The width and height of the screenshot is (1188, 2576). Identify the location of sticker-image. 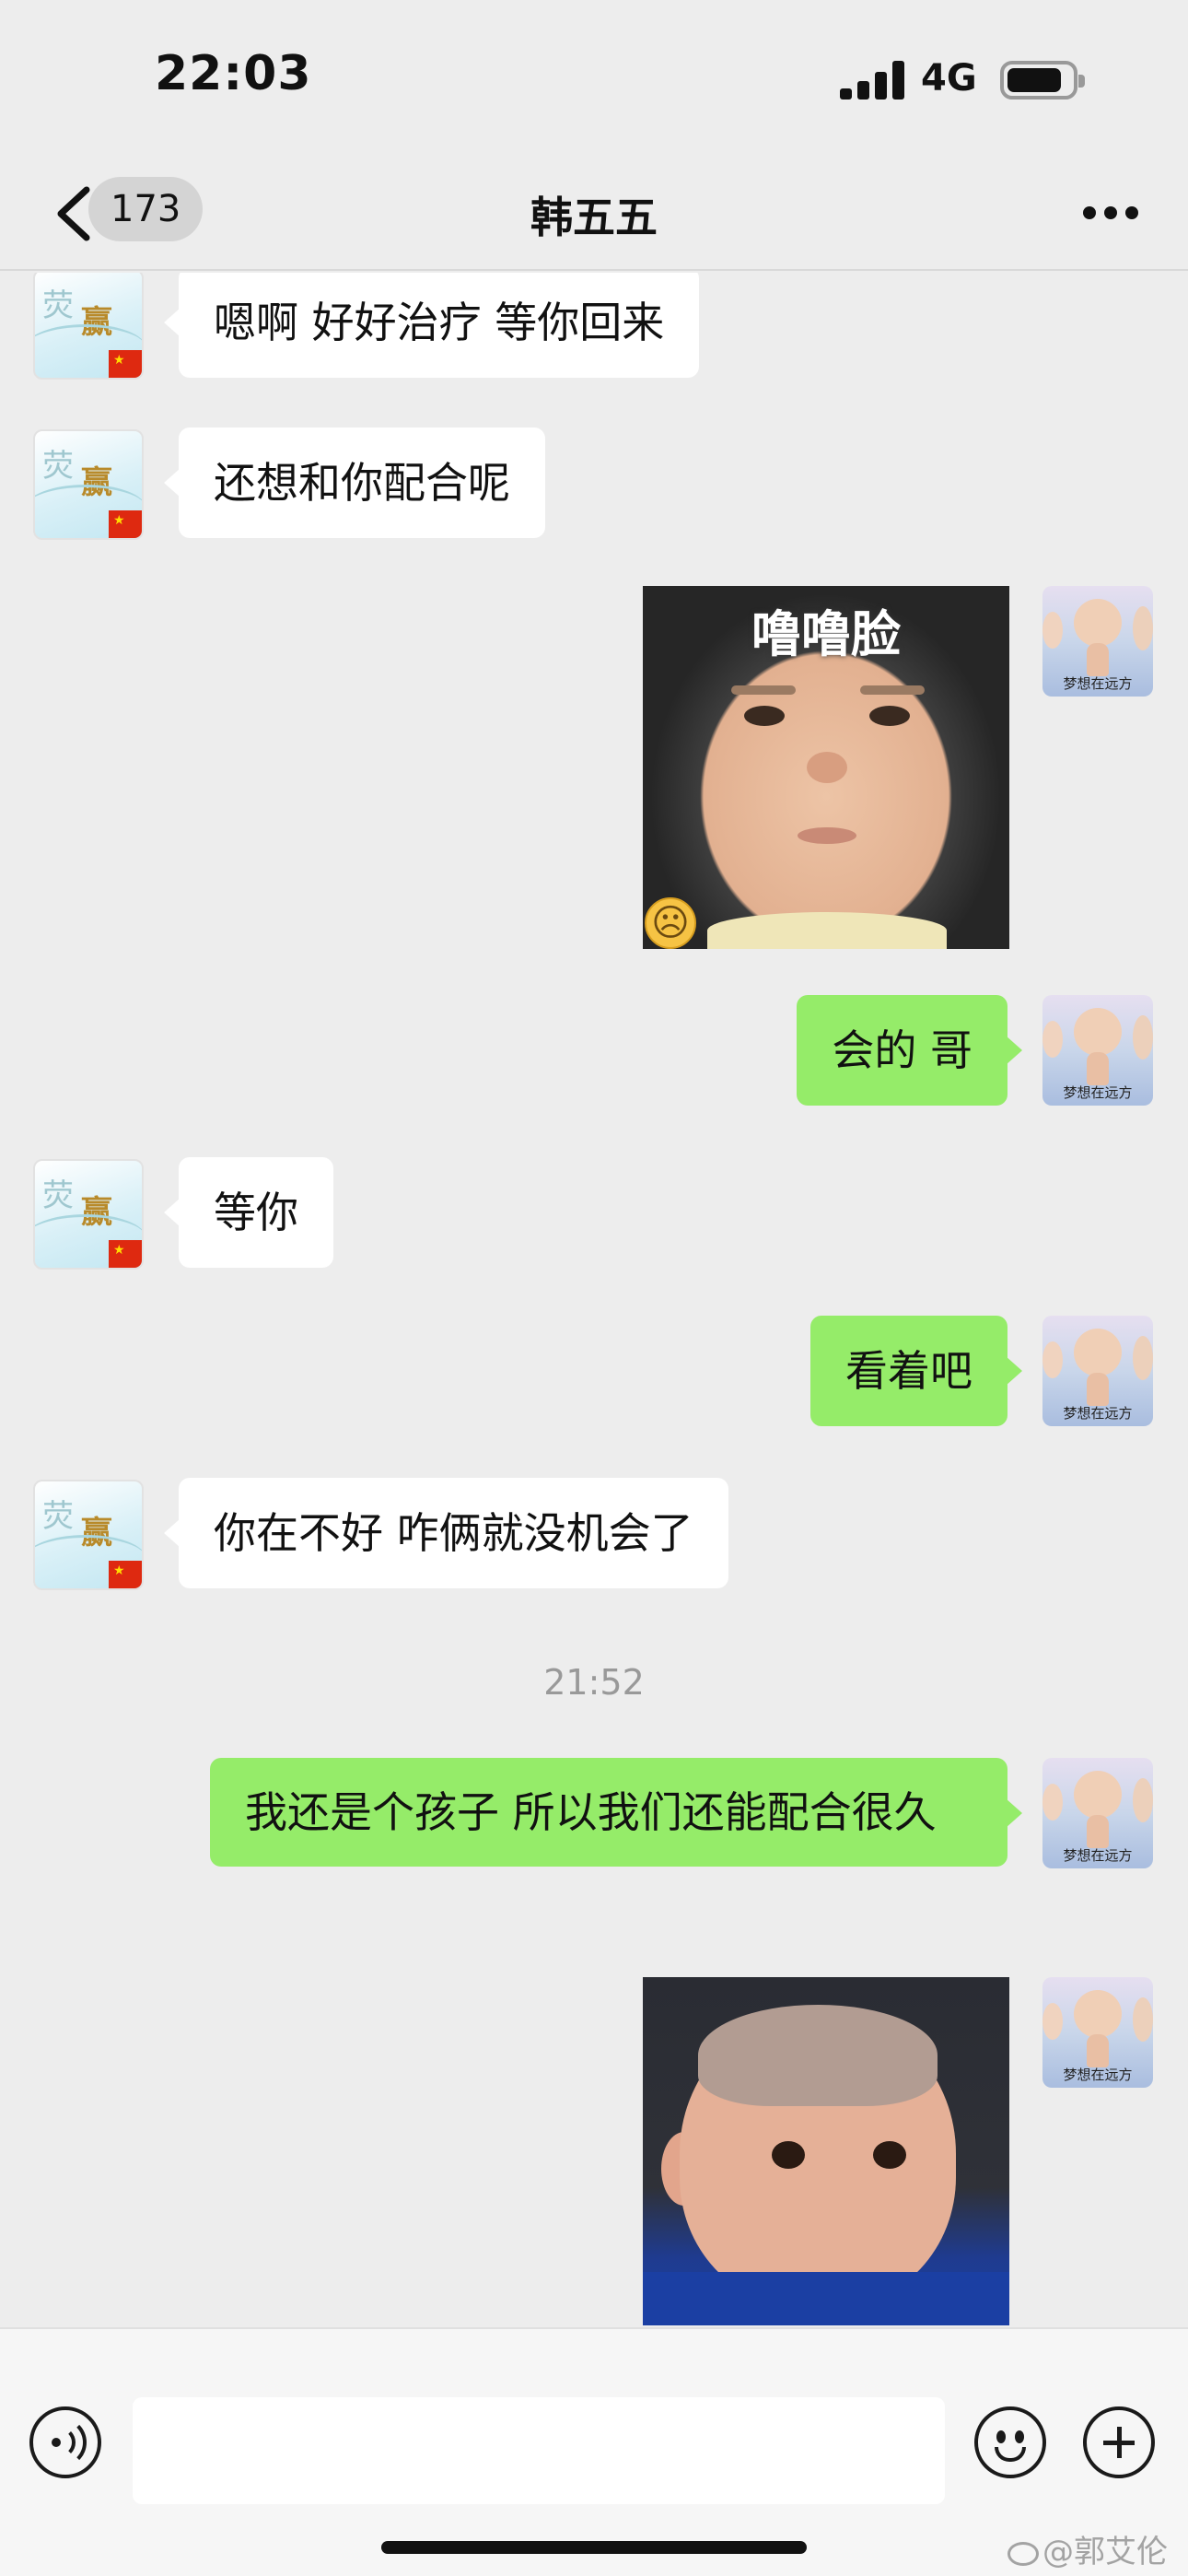
(826, 2151).